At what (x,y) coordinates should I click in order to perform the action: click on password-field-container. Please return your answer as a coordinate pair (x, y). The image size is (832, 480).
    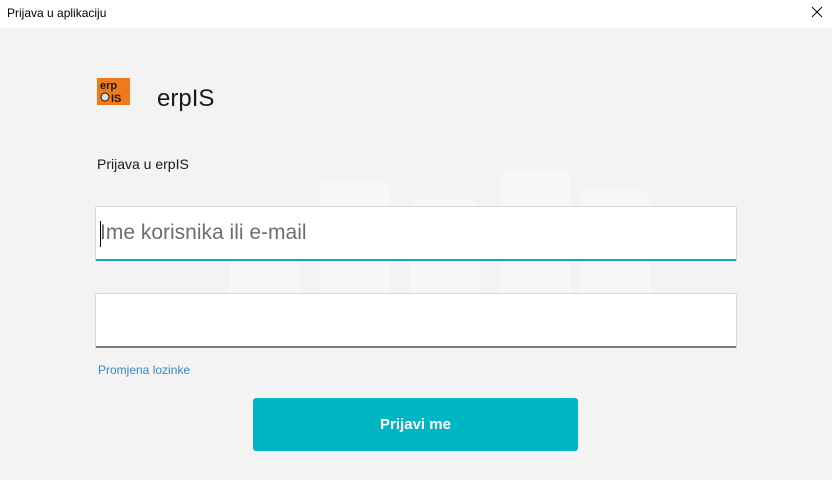
    Looking at the image, I should click on (416, 320).